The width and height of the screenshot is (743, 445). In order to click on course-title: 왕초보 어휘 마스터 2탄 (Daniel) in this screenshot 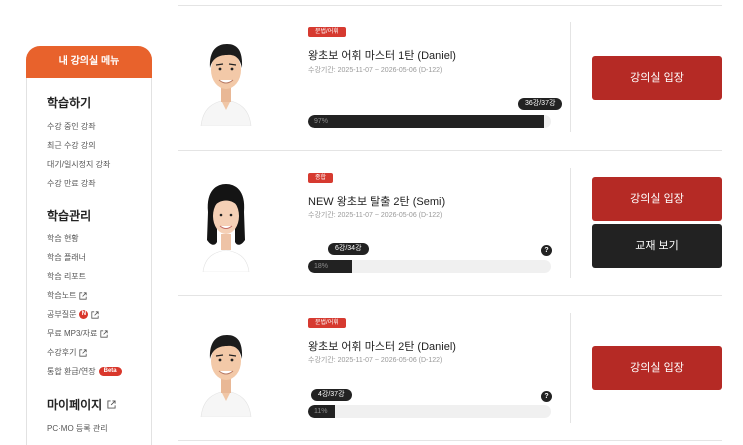, I will do `click(382, 346)`.